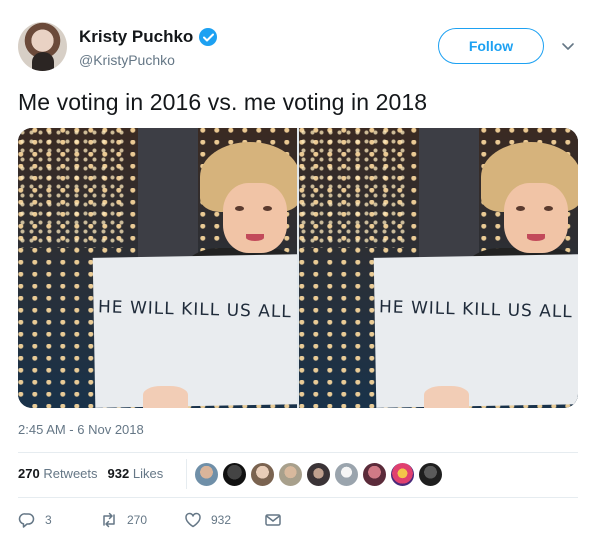  I want to click on reply-action: 3, so click(48, 520).